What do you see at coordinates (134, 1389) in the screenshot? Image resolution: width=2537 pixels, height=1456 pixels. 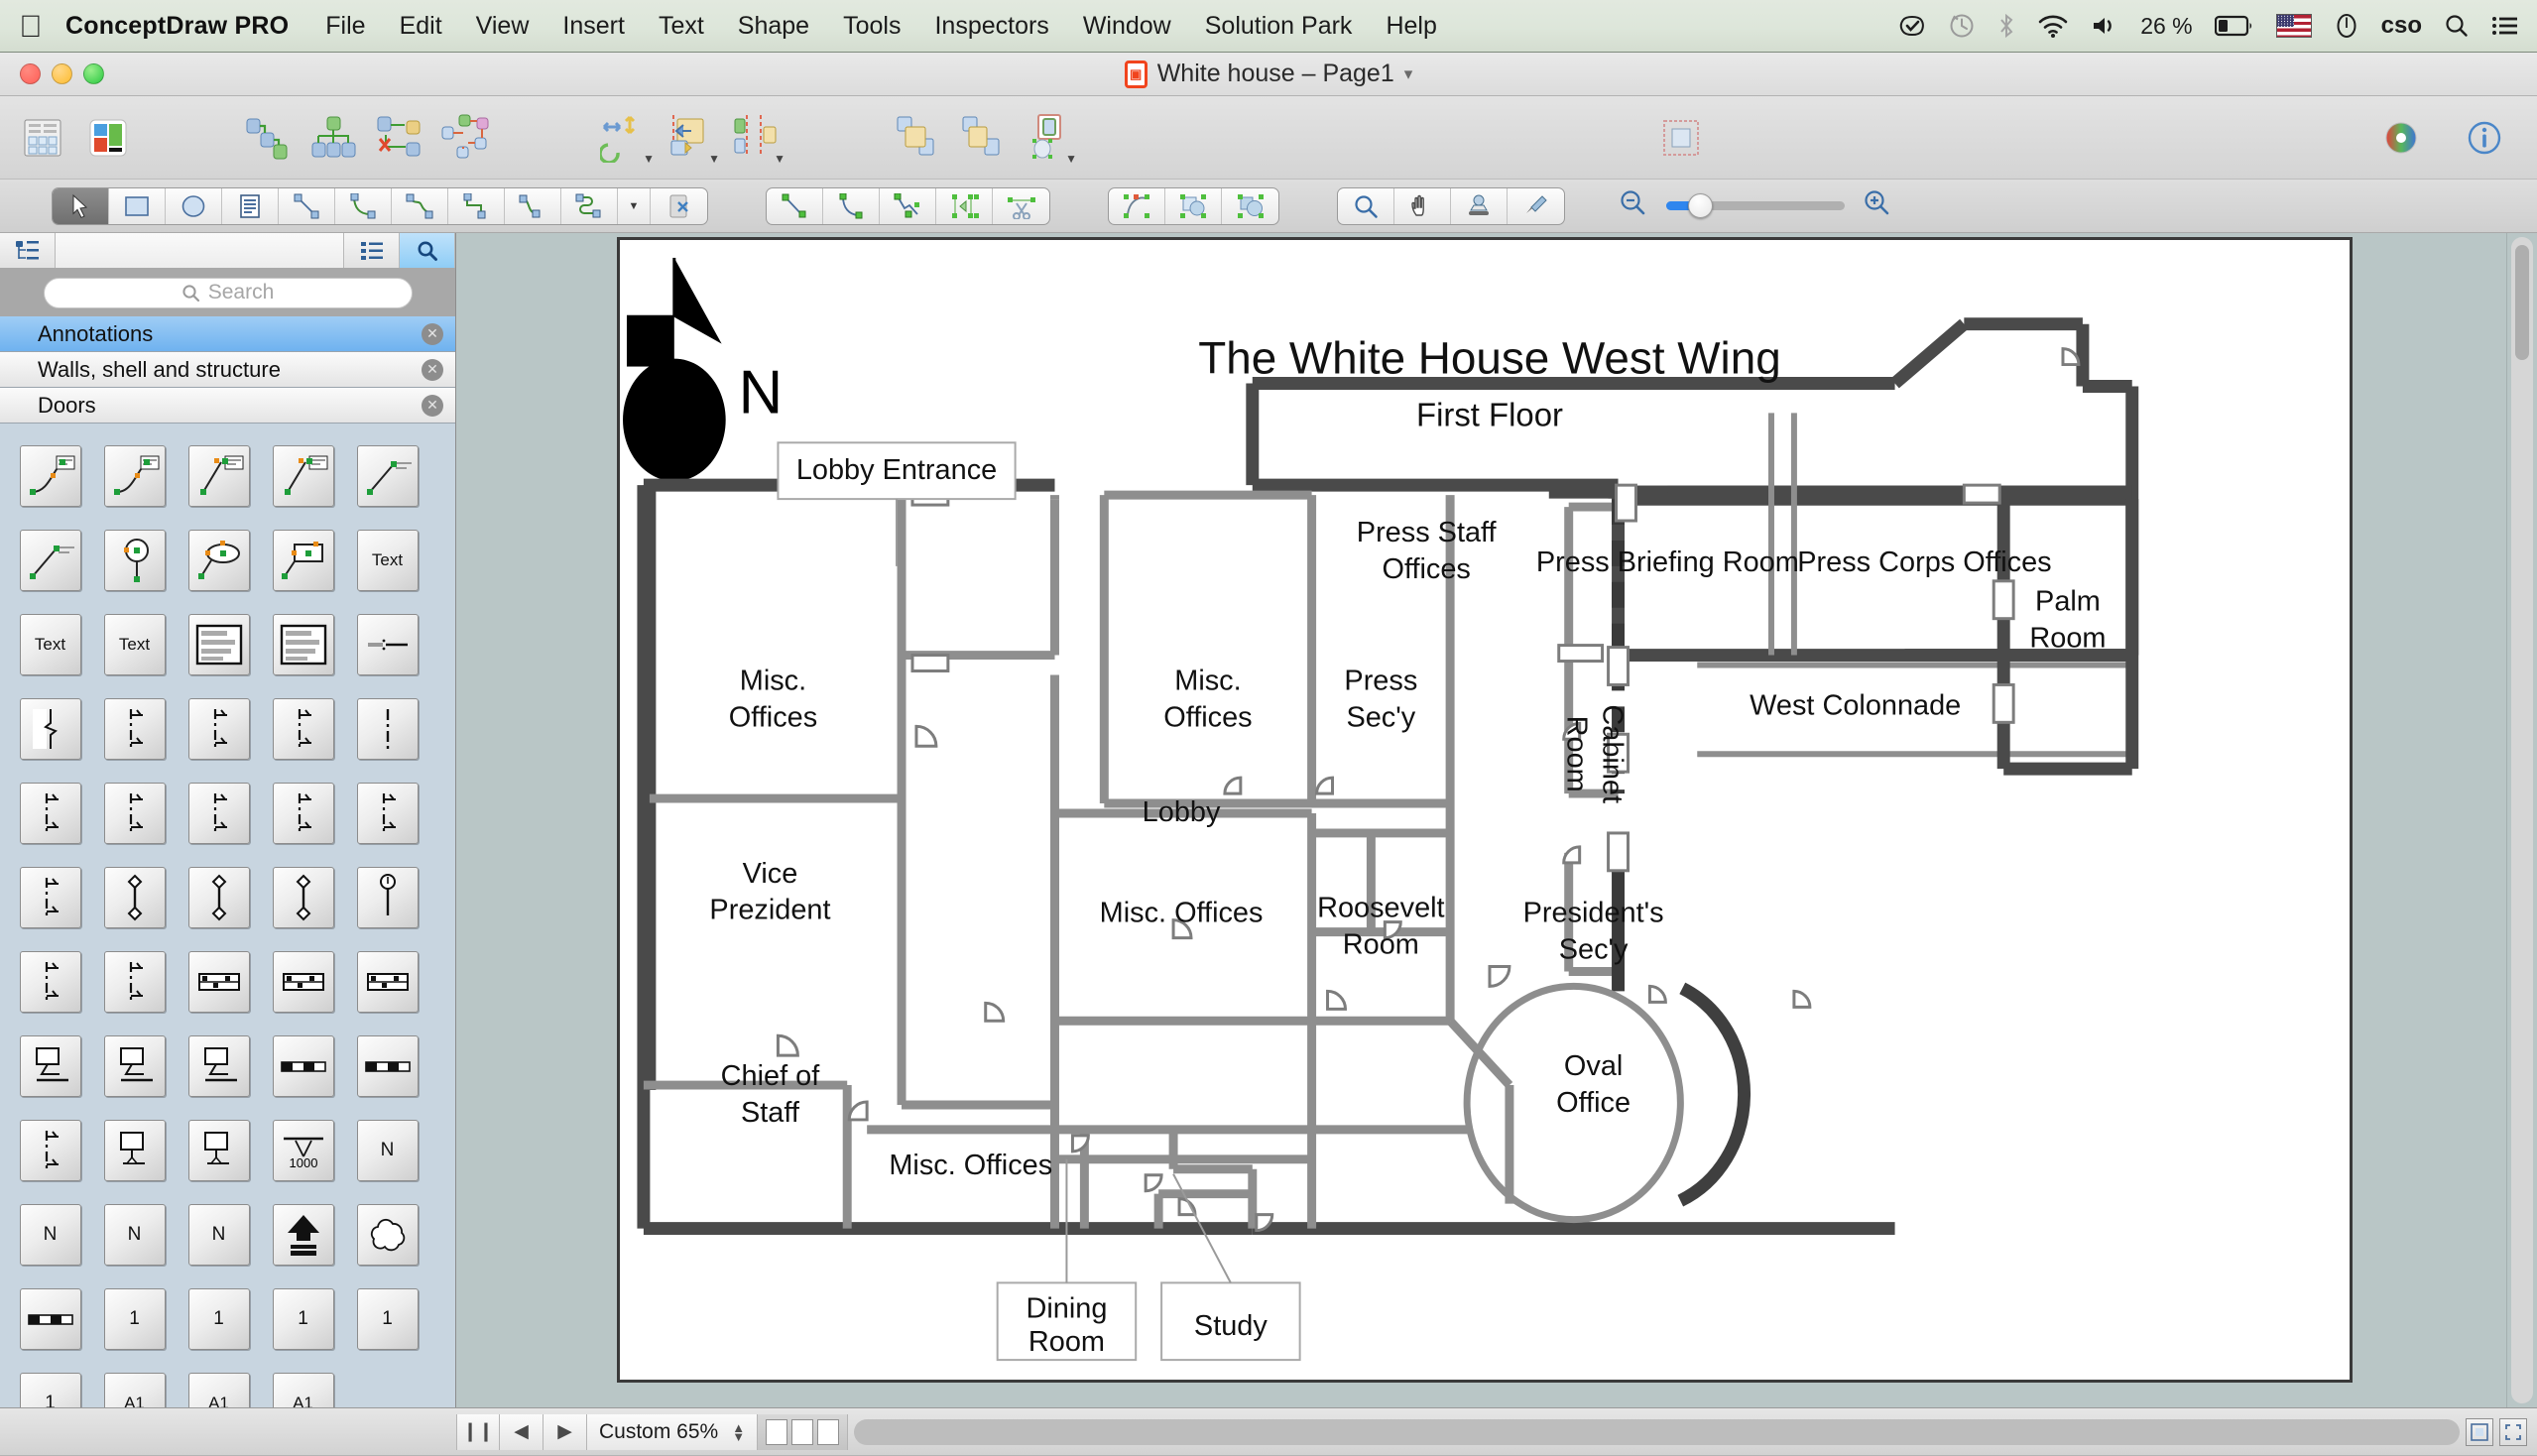 I see `detail-circle-a1-icon: A1` at bounding box center [134, 1389].